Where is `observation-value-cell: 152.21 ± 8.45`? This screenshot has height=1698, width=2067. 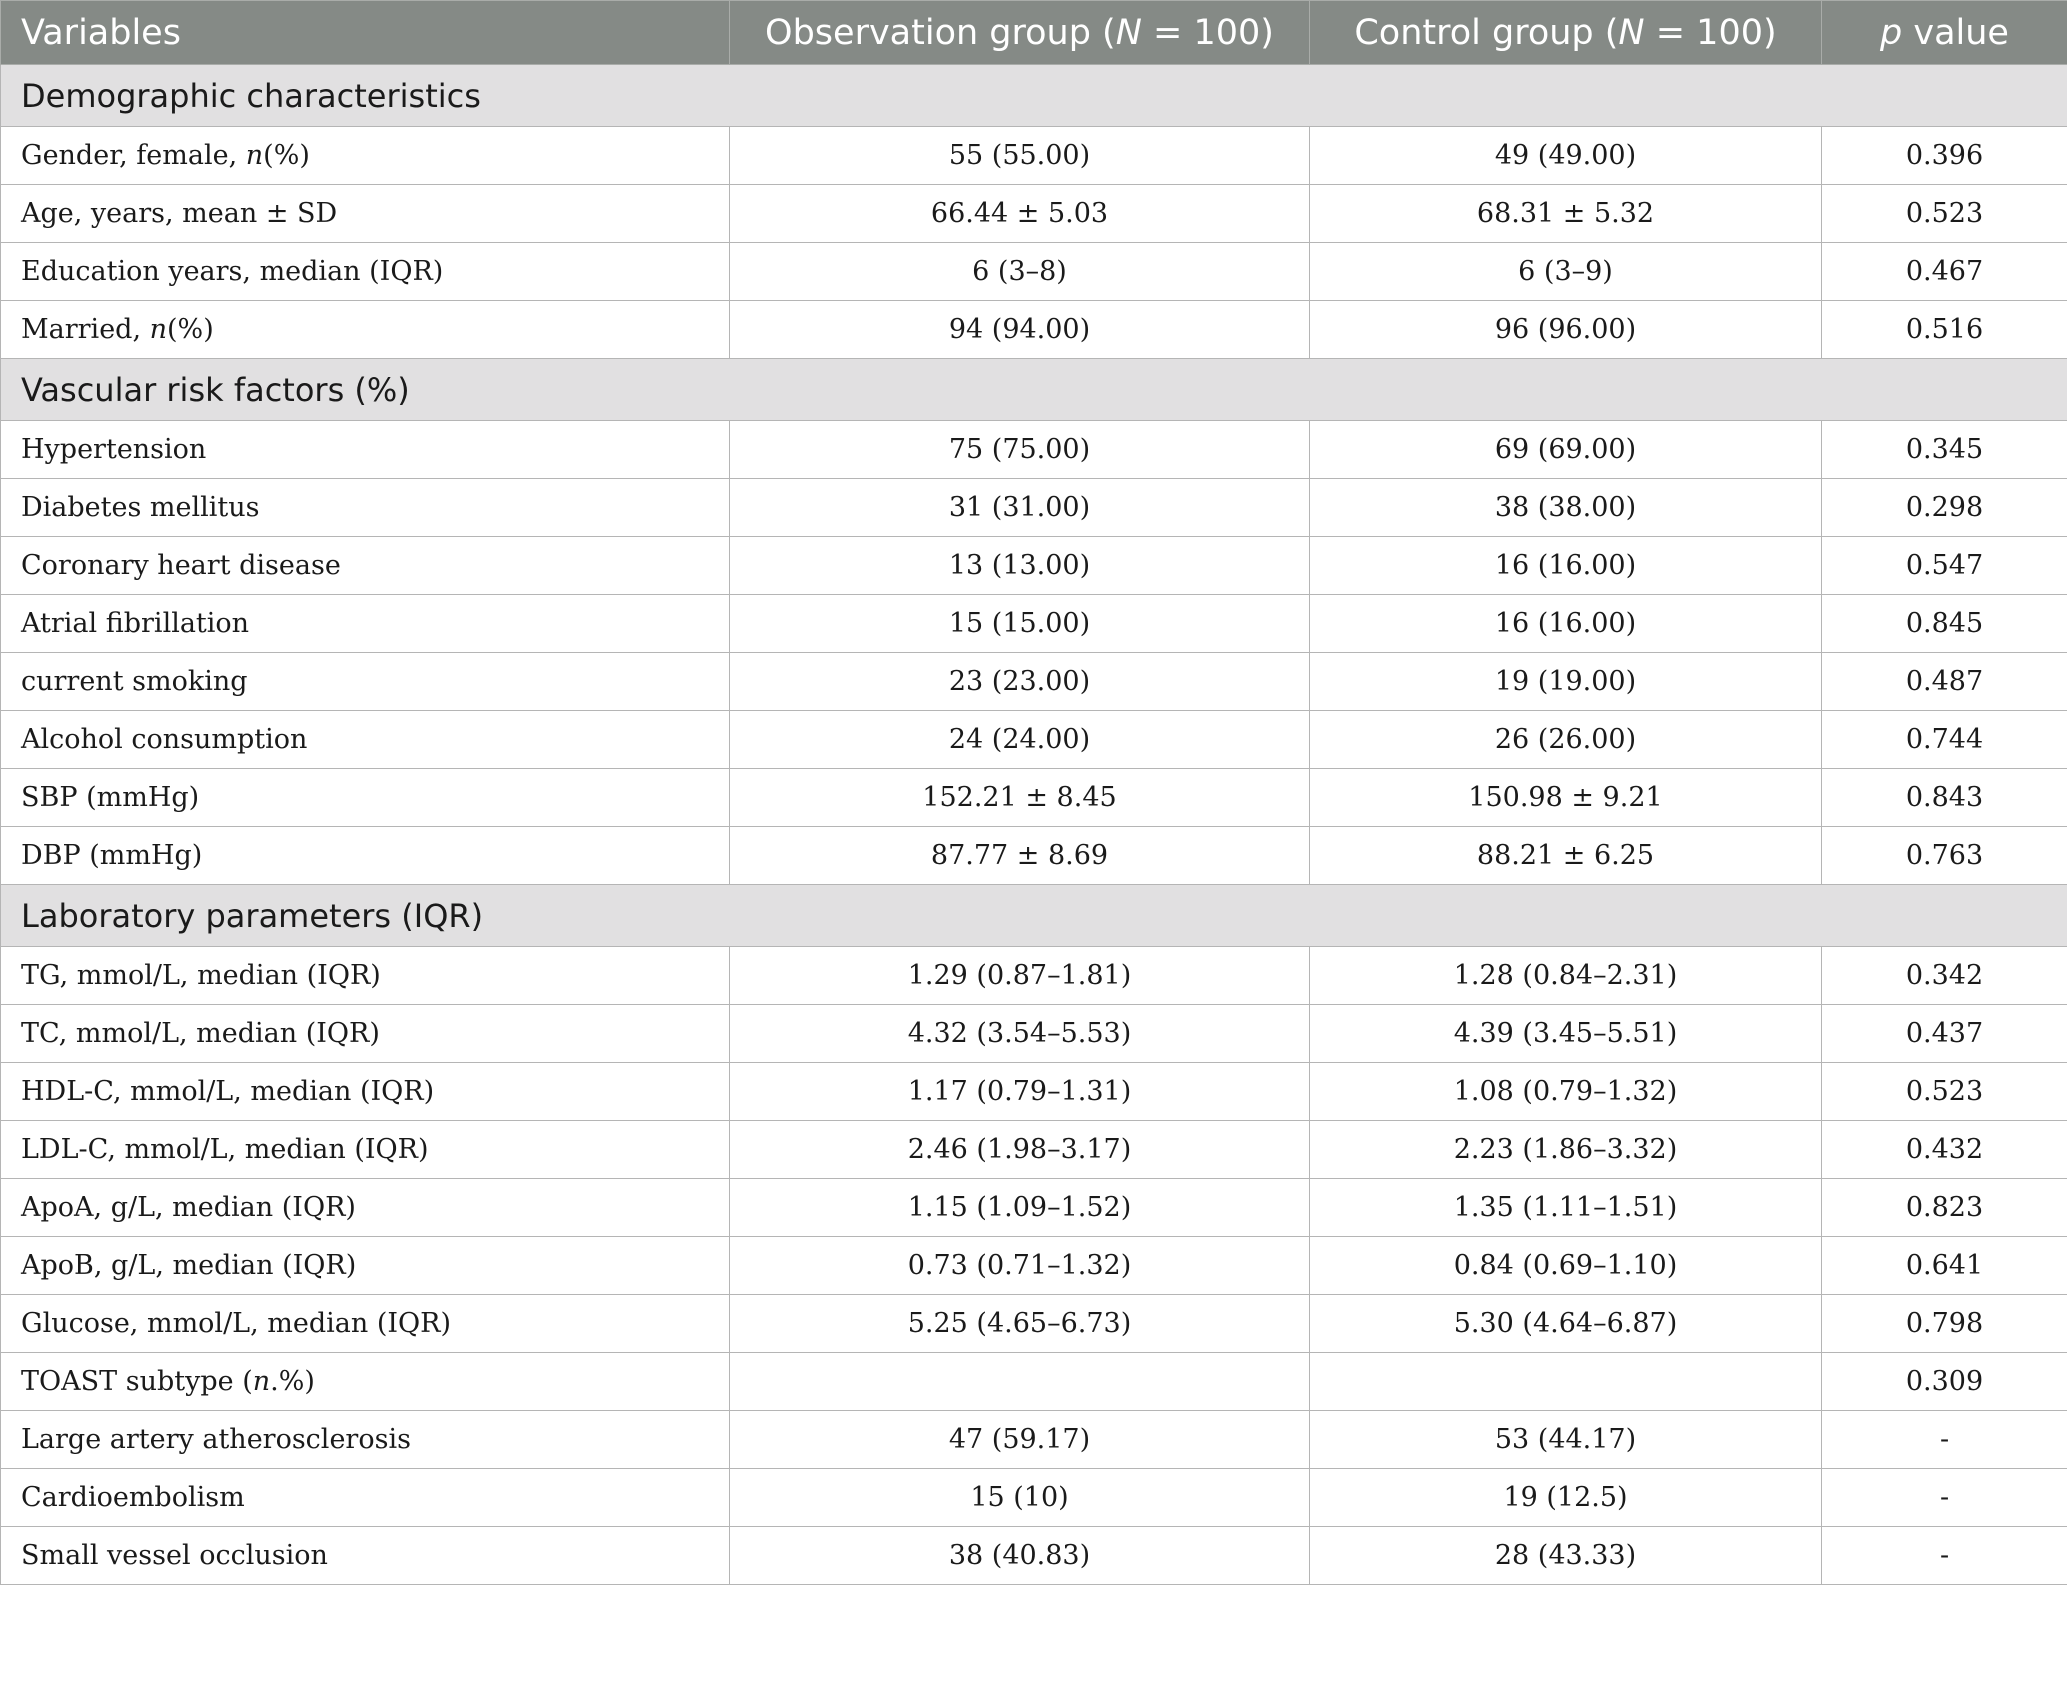 observation-value-cell: 152.21 ± 8.45 is located at coordinates (1019, 797).